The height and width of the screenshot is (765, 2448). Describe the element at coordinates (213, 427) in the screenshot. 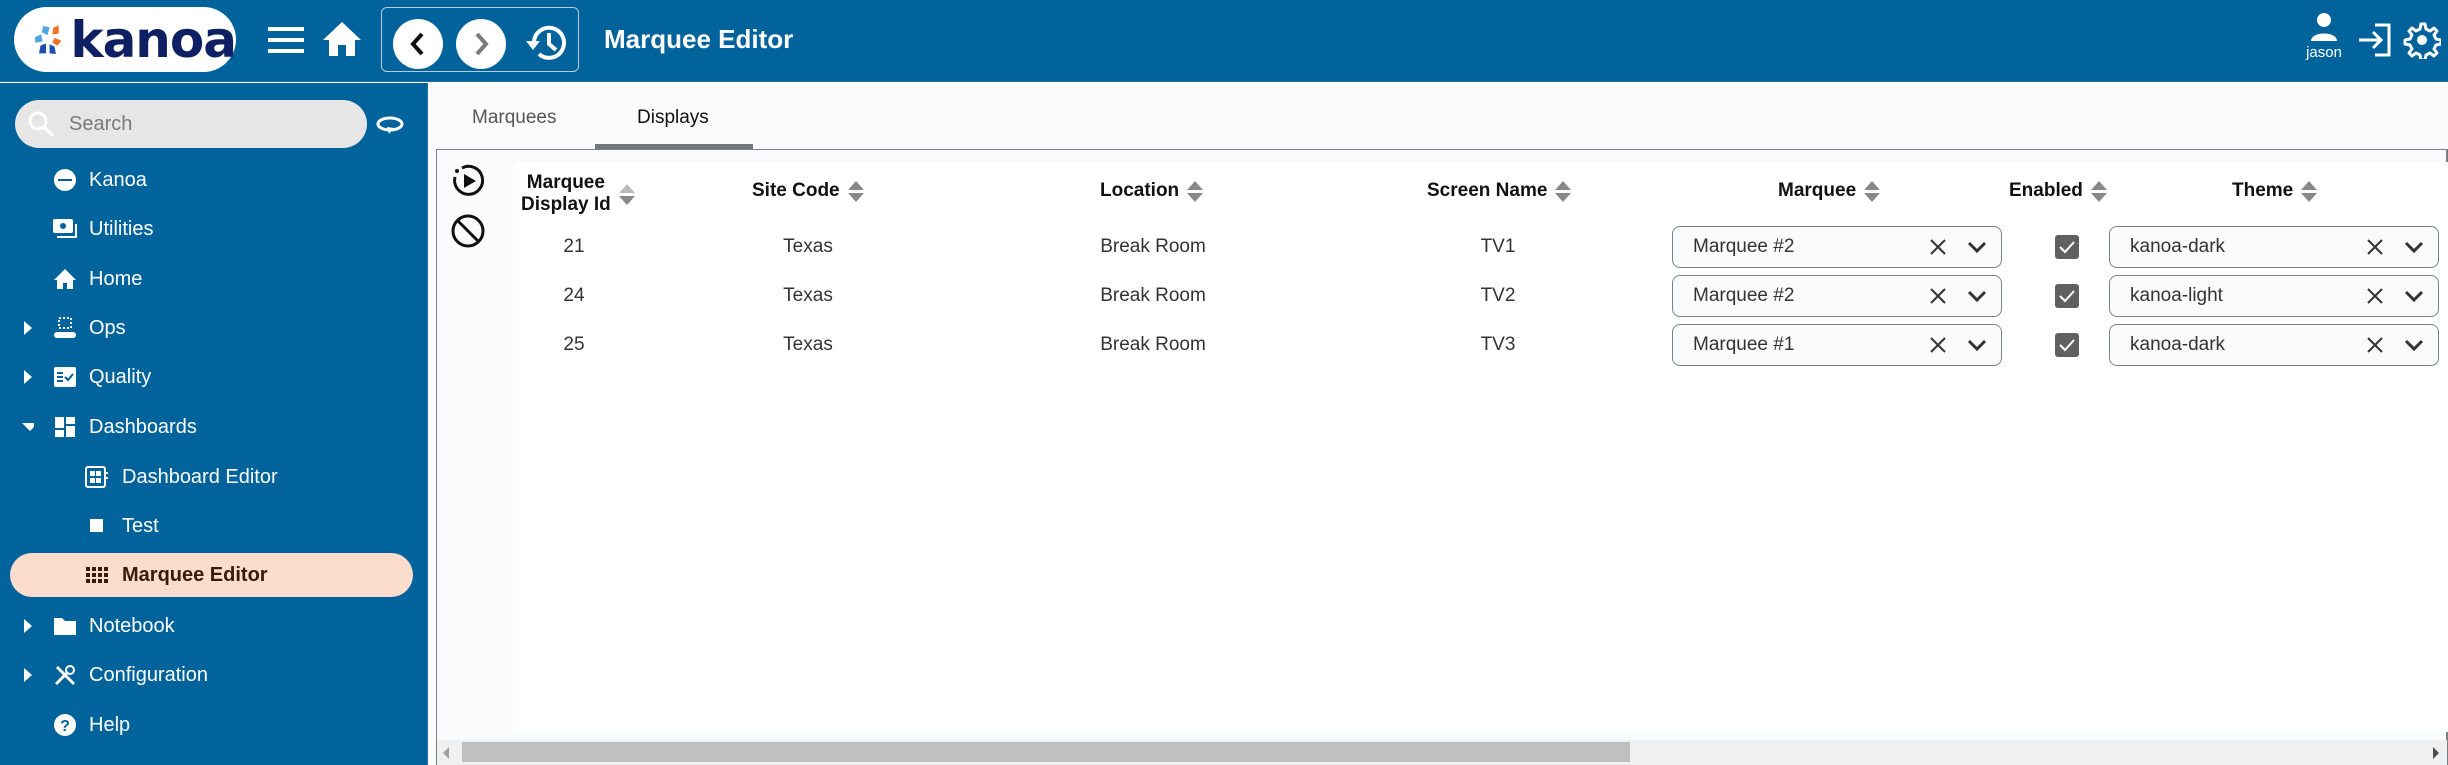

I see `sidebar-item-dashboards: Dashboards` at that location.